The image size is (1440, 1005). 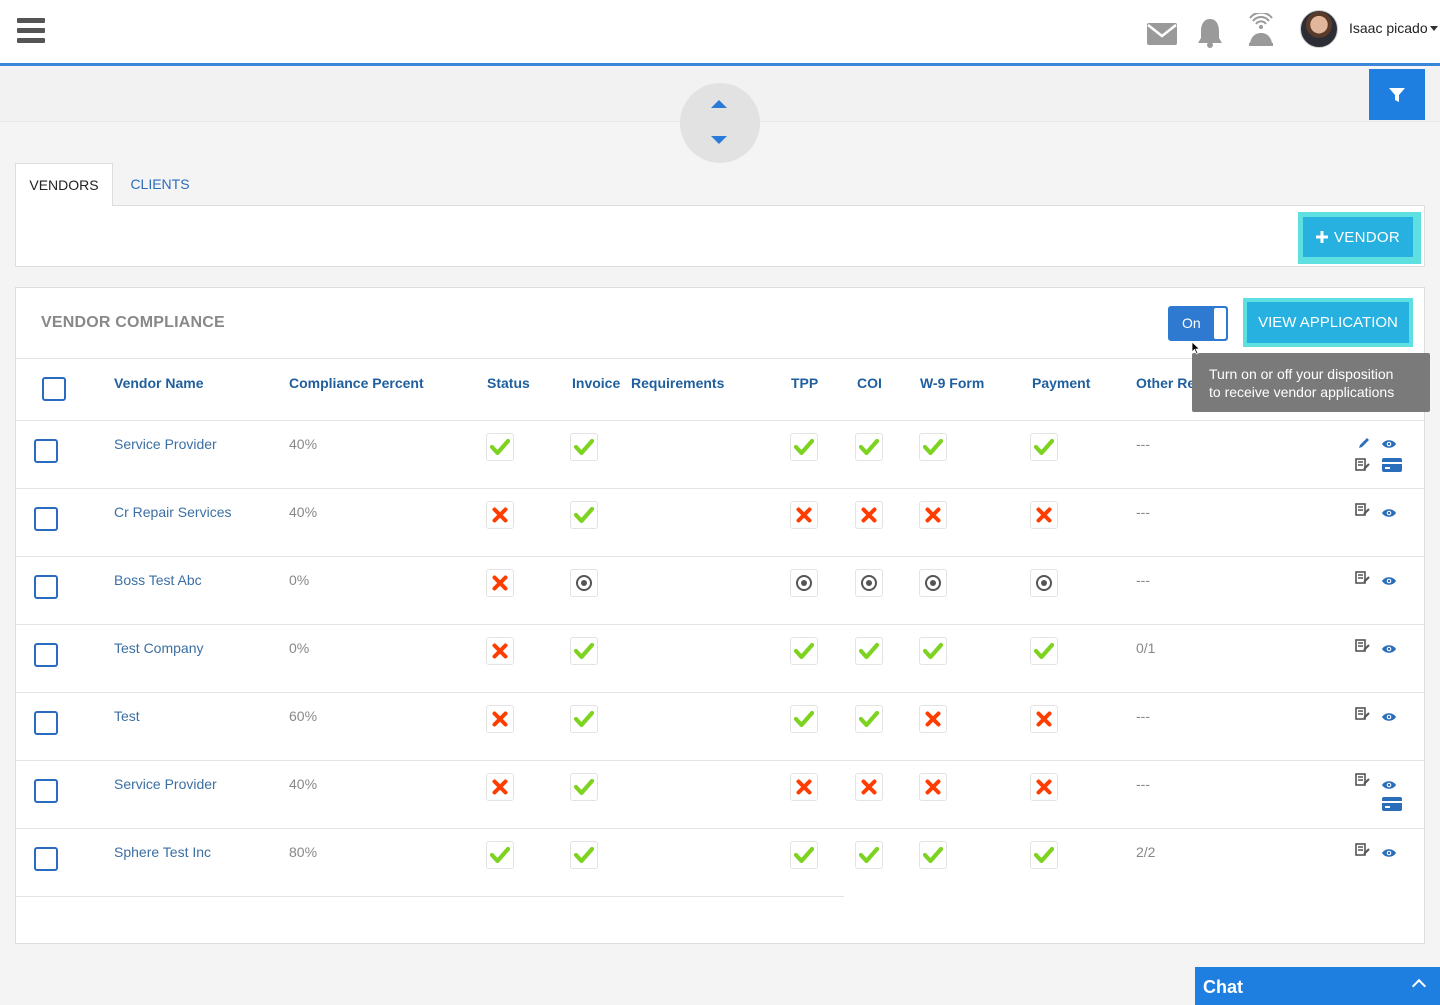 I want to click on vendor-name-link: Test, so click(x=127, y=716).